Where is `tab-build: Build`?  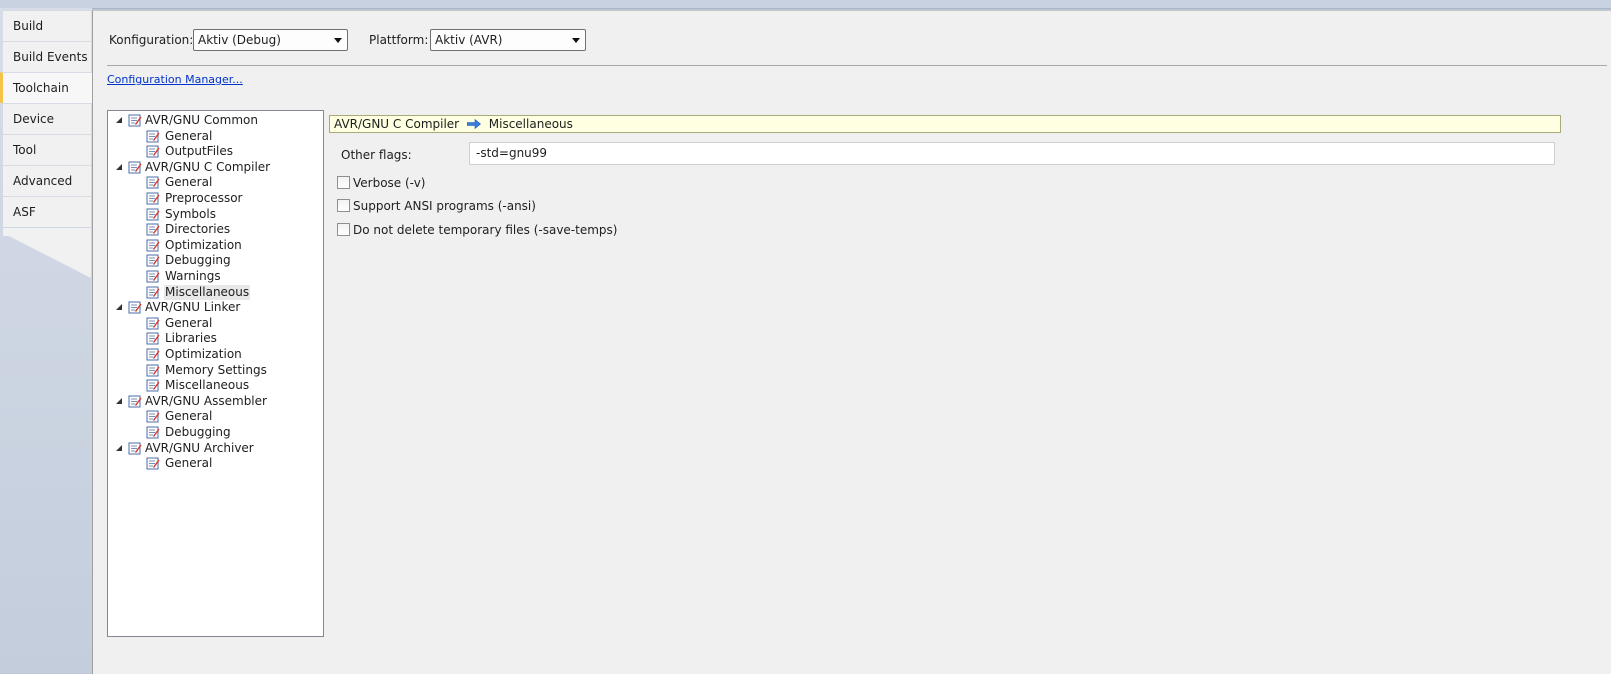 tab-build: Build is located at coordinates (47, 25).